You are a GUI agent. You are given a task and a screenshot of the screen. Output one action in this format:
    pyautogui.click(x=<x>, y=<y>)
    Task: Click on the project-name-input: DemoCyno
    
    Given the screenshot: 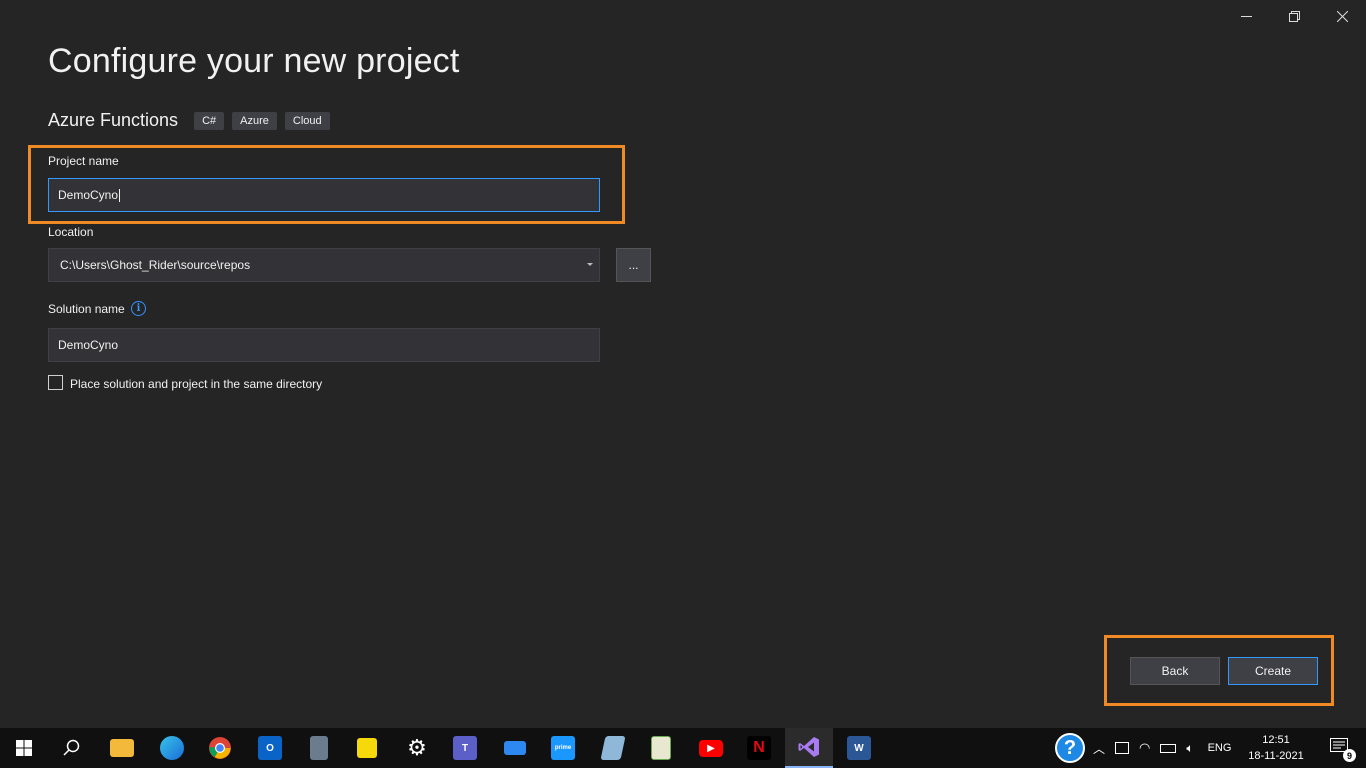 What is the action you would take?
    pyautogui.click(x=324, y=195)
    